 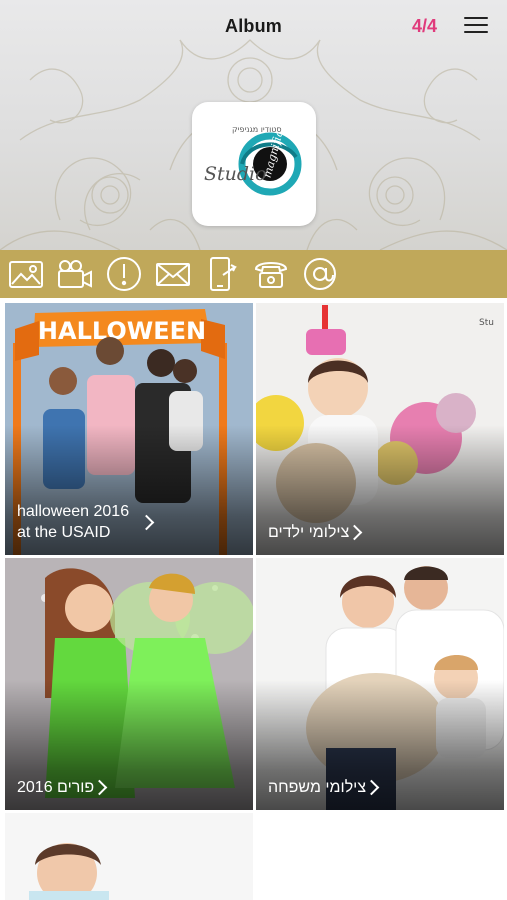 What do you see at coordinates (222, 274) in the screenshot?
I see `share-phone-icon` at bounding box center [222, 274].